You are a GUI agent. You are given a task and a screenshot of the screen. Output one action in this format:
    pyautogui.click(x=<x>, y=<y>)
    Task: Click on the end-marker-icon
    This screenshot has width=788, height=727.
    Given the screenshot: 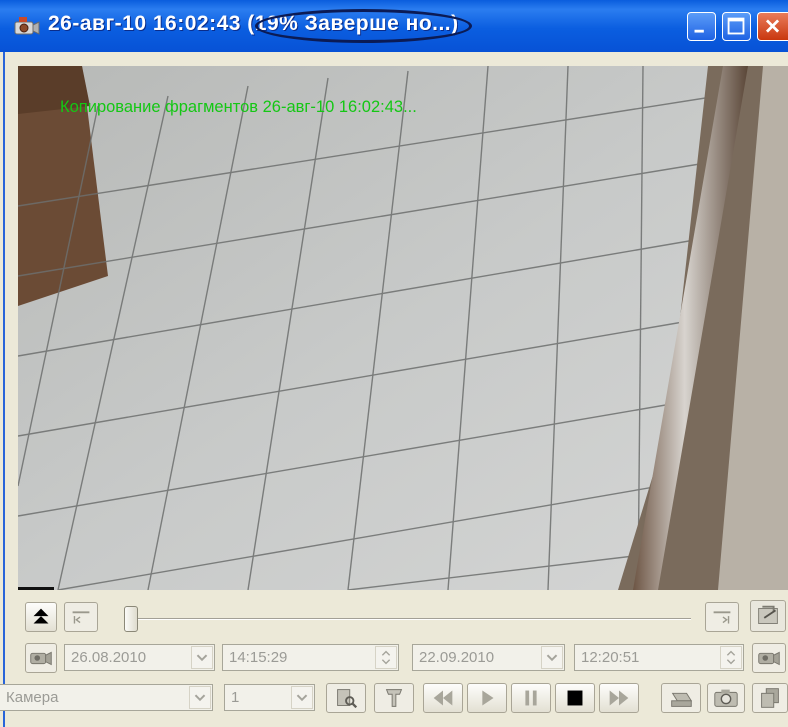 What is the action you would take?
    pyautogui.click(x=722, y=617)
    